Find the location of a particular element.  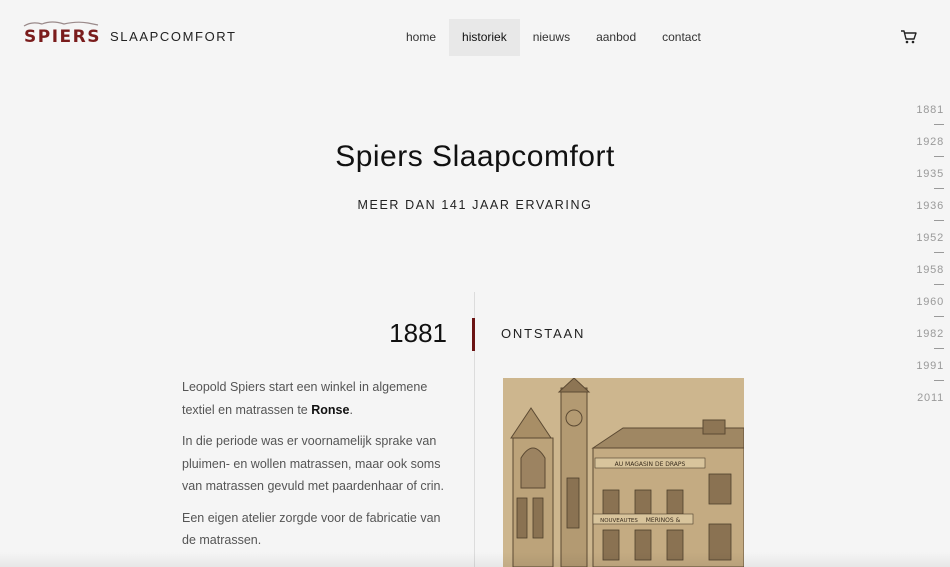

timeline-item-2011: 2011 is located at coordinates (930, 408).